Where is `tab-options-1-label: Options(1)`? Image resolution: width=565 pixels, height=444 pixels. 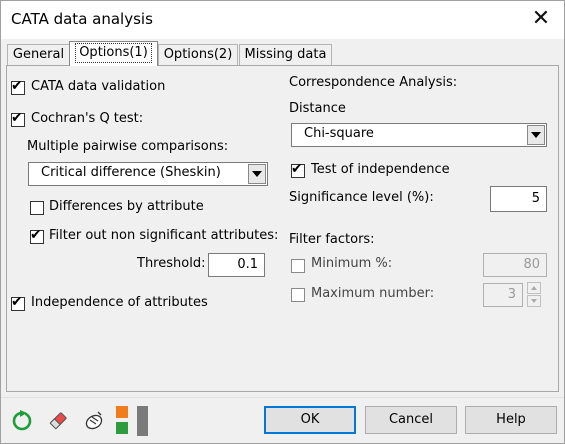
tab-options-1-label: Options(1) is located at coordinates (113, 53).